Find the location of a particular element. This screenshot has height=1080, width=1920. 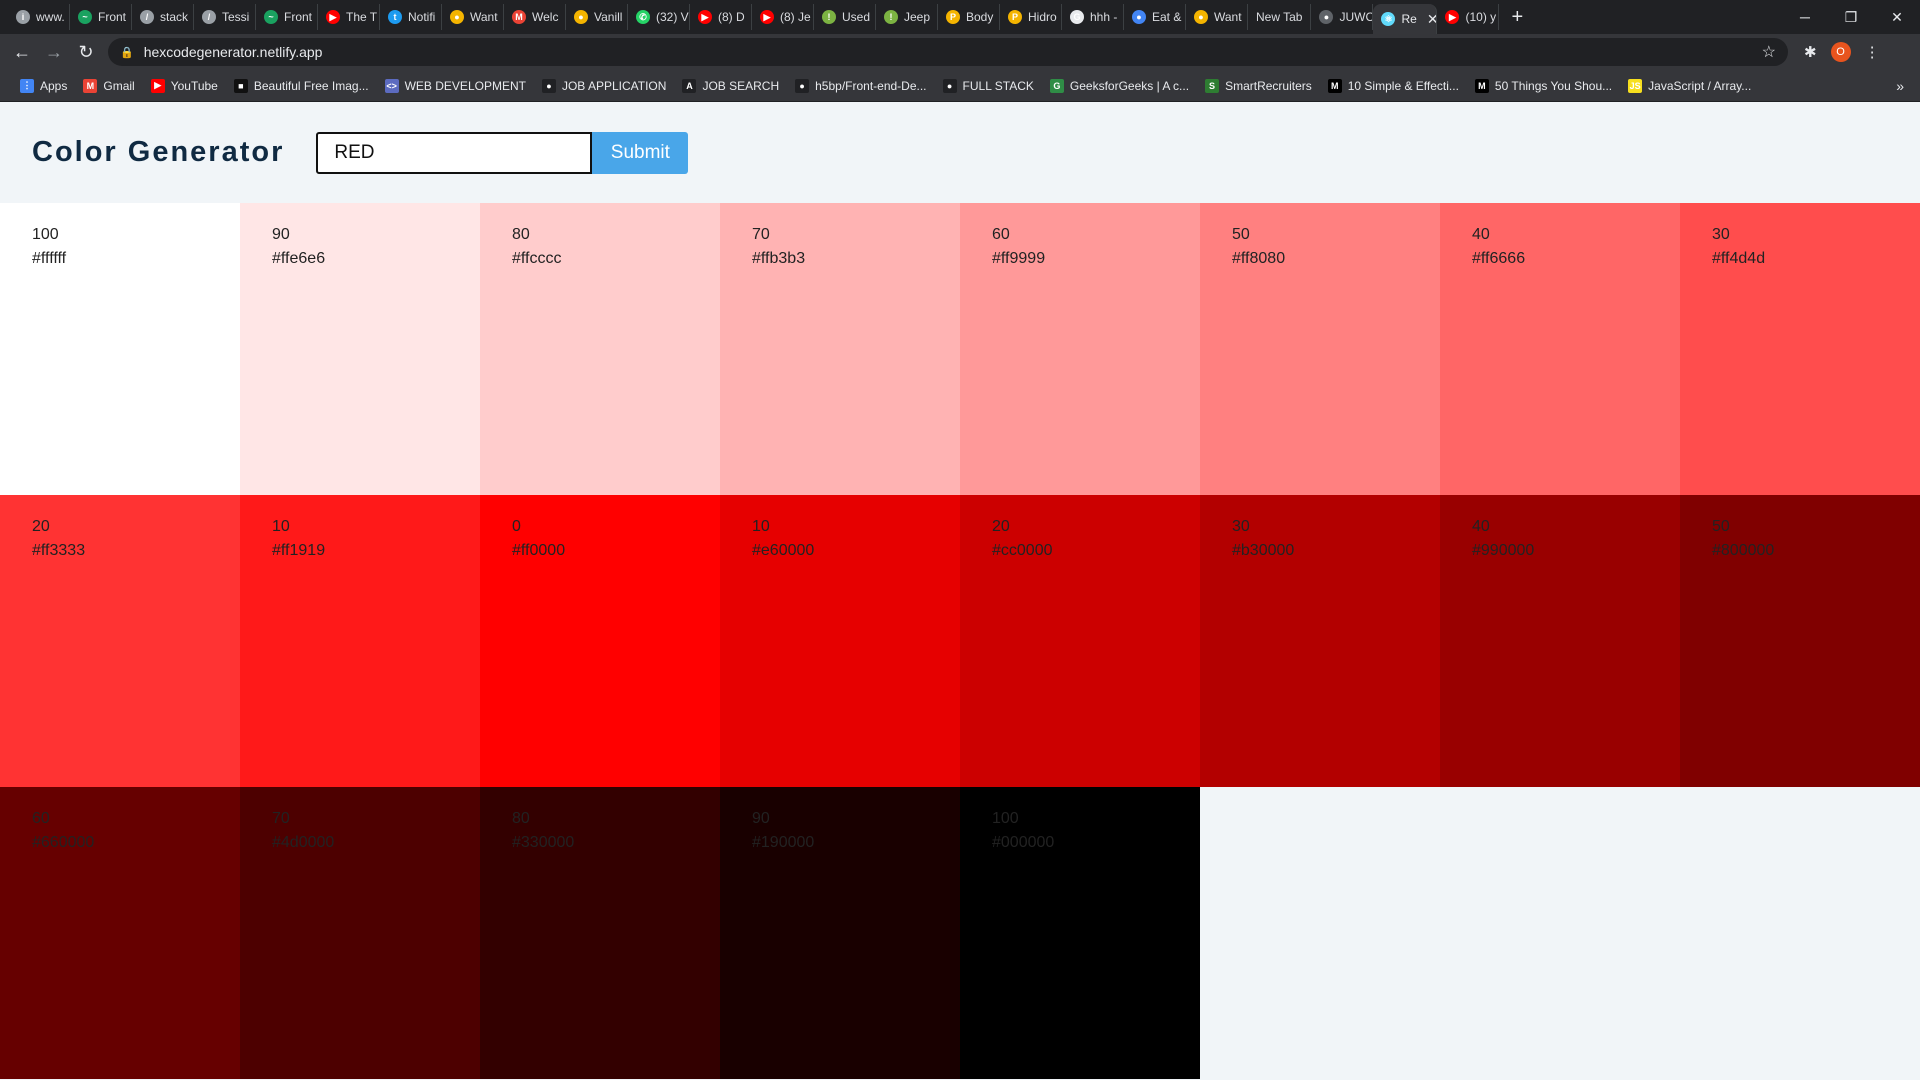

browser-tab: ! Jeep is located at coordinates (907, 17).